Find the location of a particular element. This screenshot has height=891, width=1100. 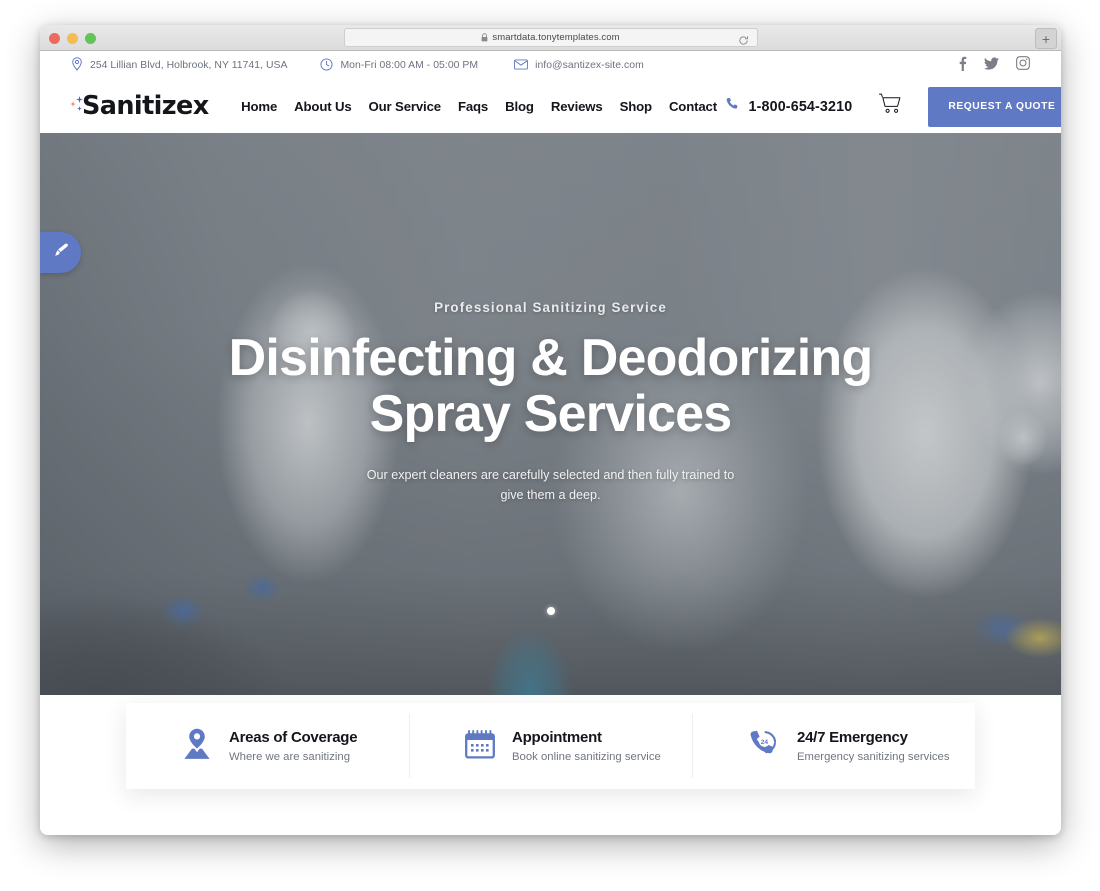

calendar-icon is located at coordinates (480, 746).